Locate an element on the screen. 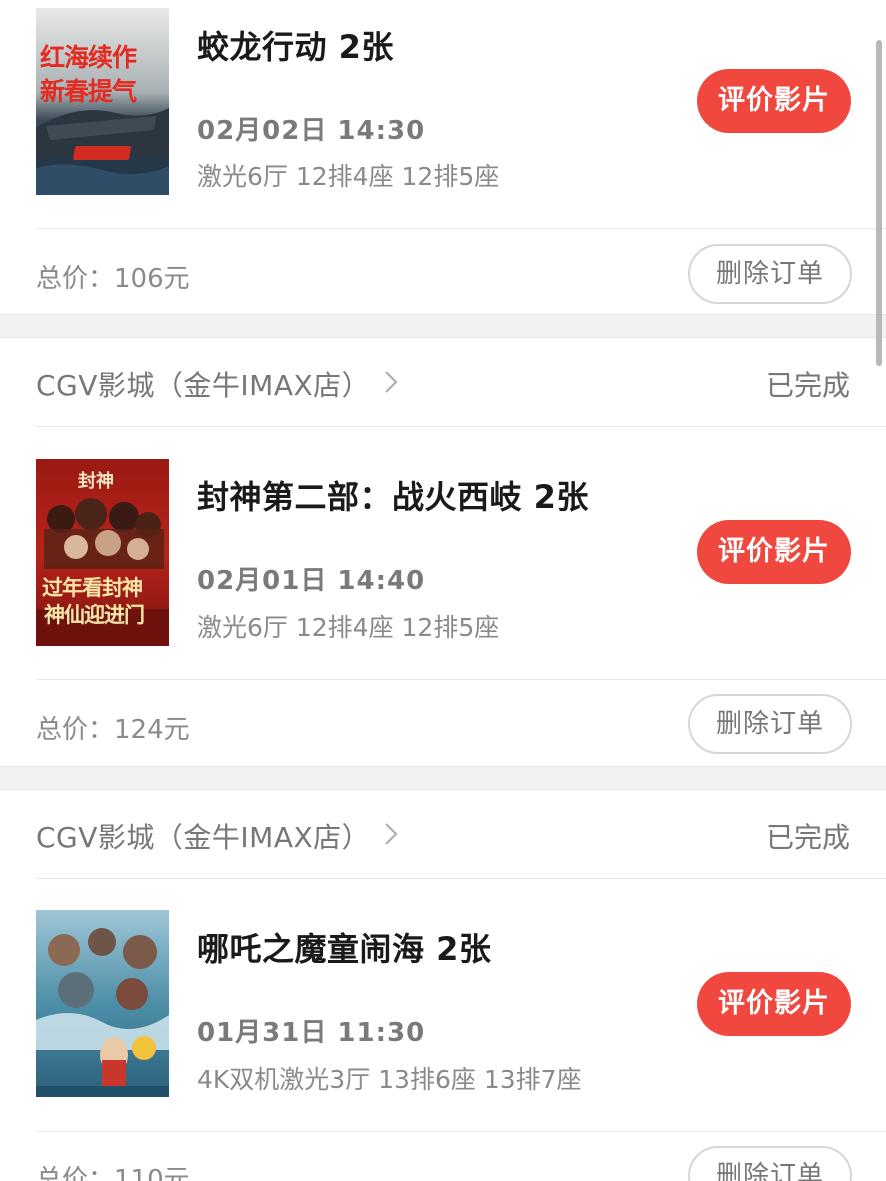  showtime: 02月01日 14:40 is located at coordinates (311, 581).